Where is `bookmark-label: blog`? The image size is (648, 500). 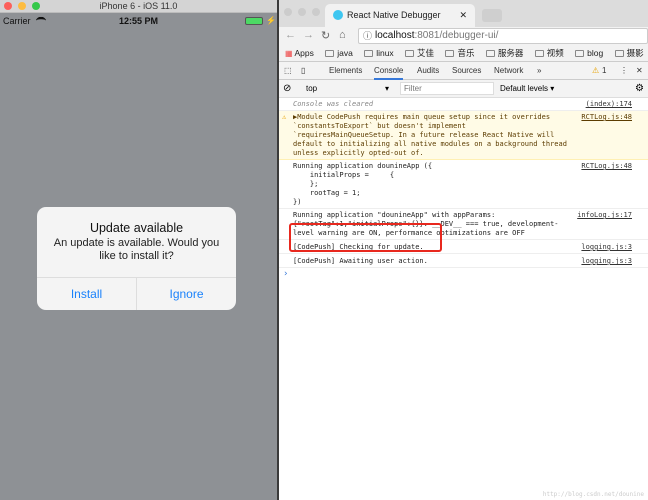
bookmark-label: blog is located at coordinates (595, 53).